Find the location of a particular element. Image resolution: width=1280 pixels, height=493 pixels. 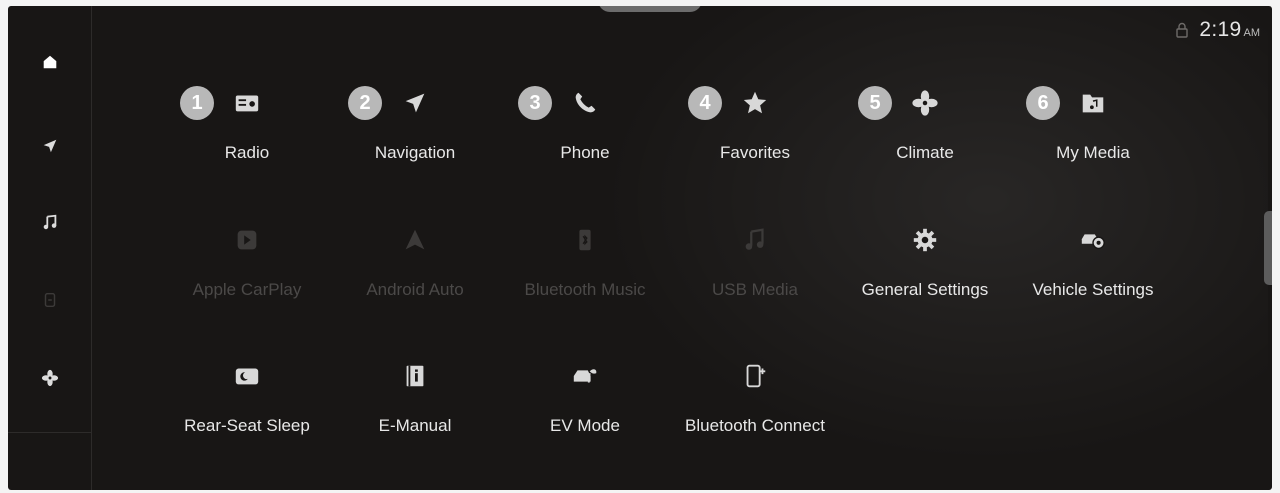

phone-icon is located at coordinates (585, 102).